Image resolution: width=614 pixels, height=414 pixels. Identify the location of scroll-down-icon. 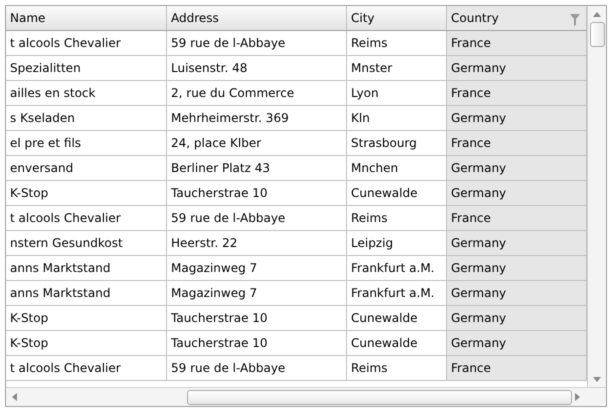
(597, 379).